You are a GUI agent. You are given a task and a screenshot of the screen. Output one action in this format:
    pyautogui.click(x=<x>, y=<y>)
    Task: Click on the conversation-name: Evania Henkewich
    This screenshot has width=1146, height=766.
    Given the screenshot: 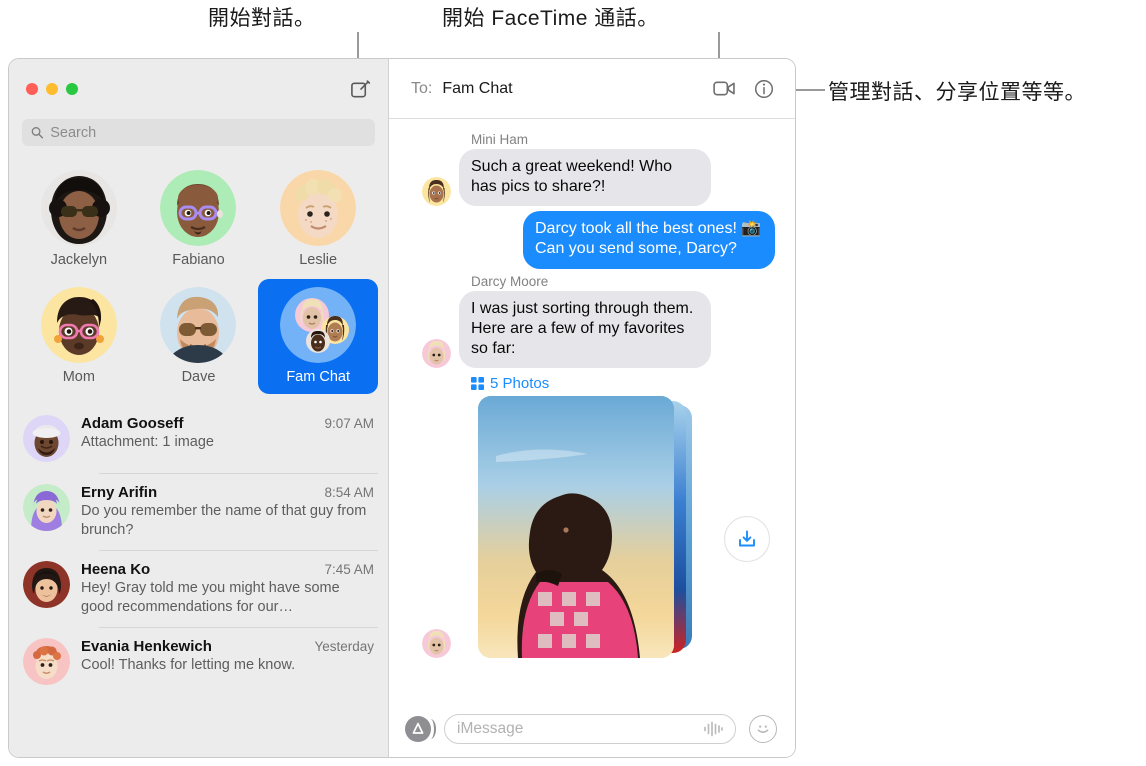 What is the action you would take?
    pyautogui.click(x=146, y=647)
    